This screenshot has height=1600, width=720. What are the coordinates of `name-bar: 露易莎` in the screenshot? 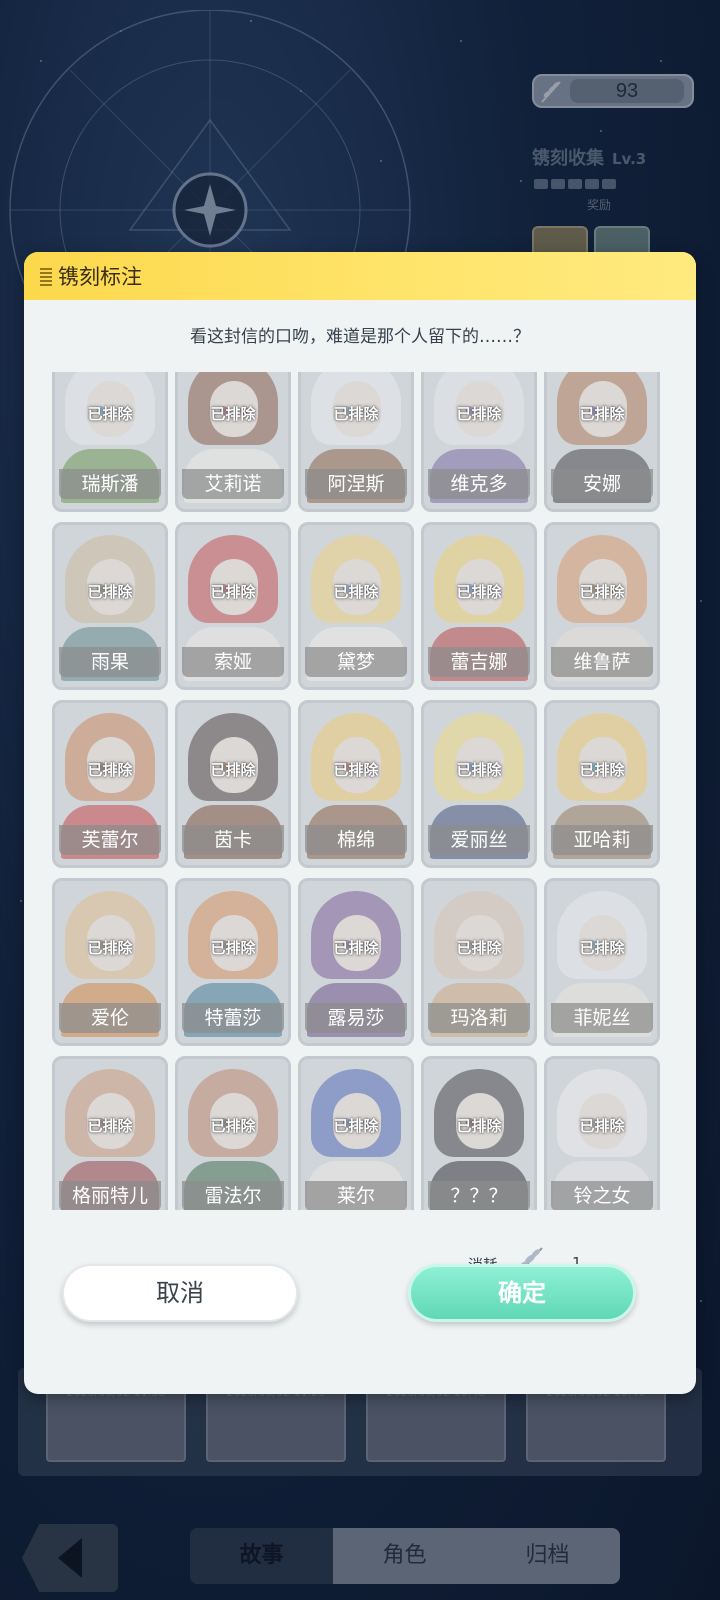 It's located at (356, 1018).